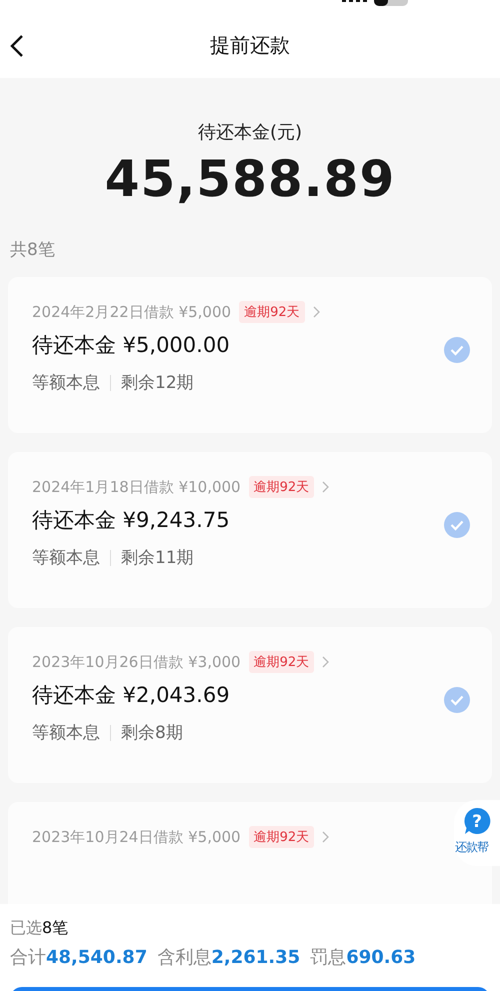  Describe the element at coordinates (184, 957) in the screenshot. I see `total-label: 含利息` at that location.